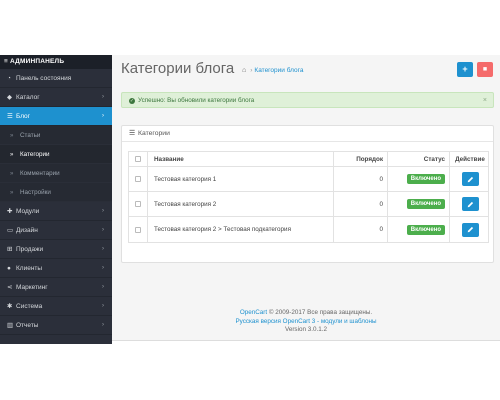  I want to click on user-icon: ●, so click(9, 268).